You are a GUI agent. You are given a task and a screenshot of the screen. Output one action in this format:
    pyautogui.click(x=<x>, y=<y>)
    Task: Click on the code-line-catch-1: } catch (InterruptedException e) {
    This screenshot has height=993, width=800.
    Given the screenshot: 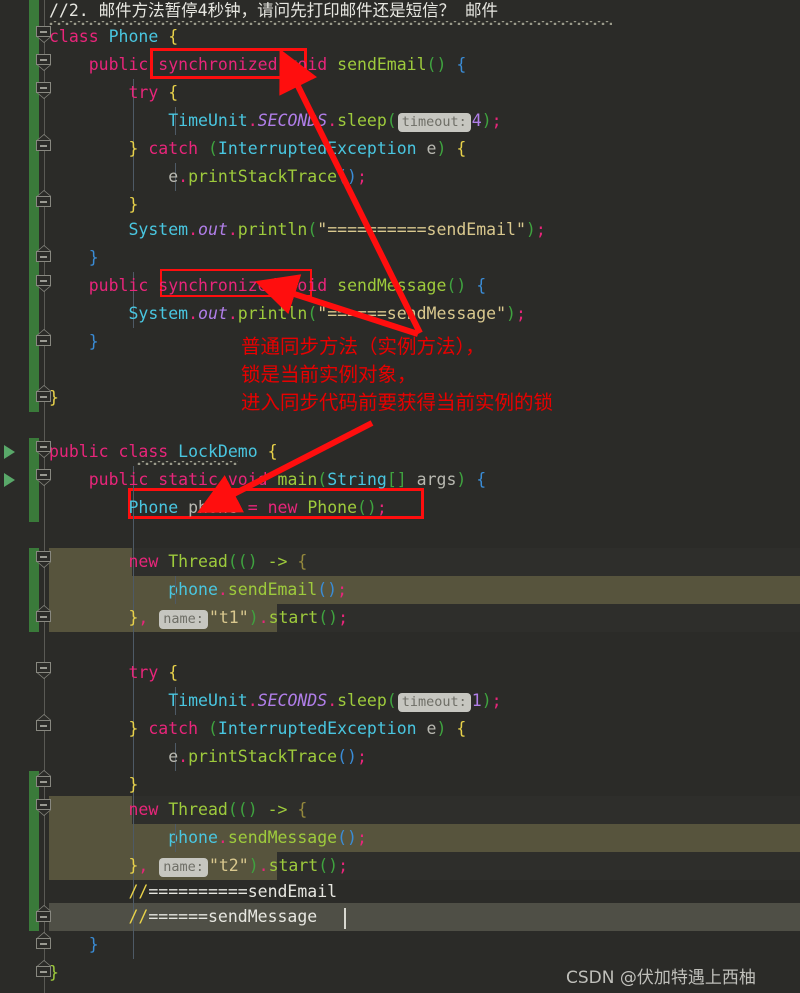 What is the action you would take?
    pyautogui.click(x=424, y=149)
    